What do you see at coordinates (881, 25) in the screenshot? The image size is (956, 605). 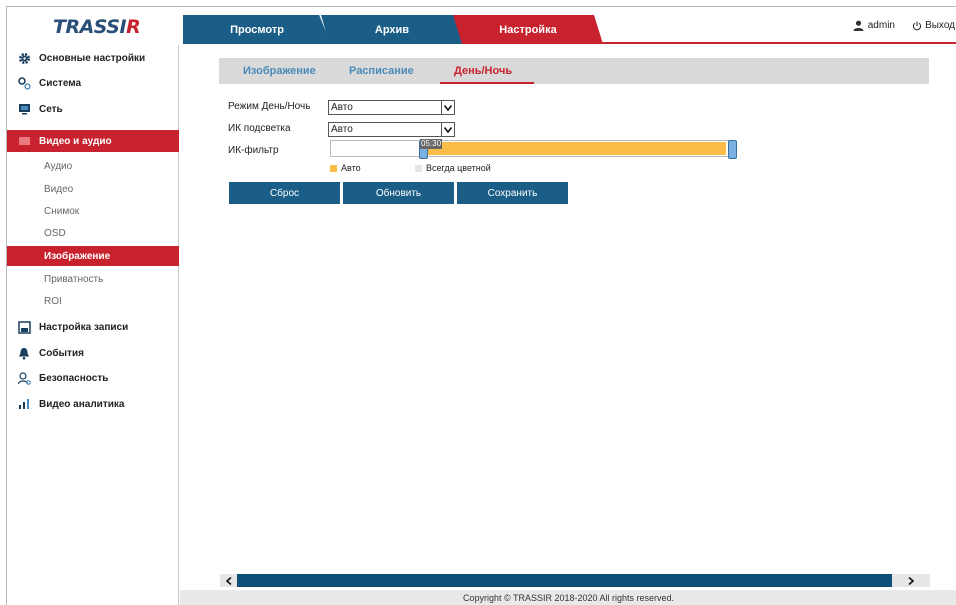 I see `user-name: admin` at bounding box center [881, 25].